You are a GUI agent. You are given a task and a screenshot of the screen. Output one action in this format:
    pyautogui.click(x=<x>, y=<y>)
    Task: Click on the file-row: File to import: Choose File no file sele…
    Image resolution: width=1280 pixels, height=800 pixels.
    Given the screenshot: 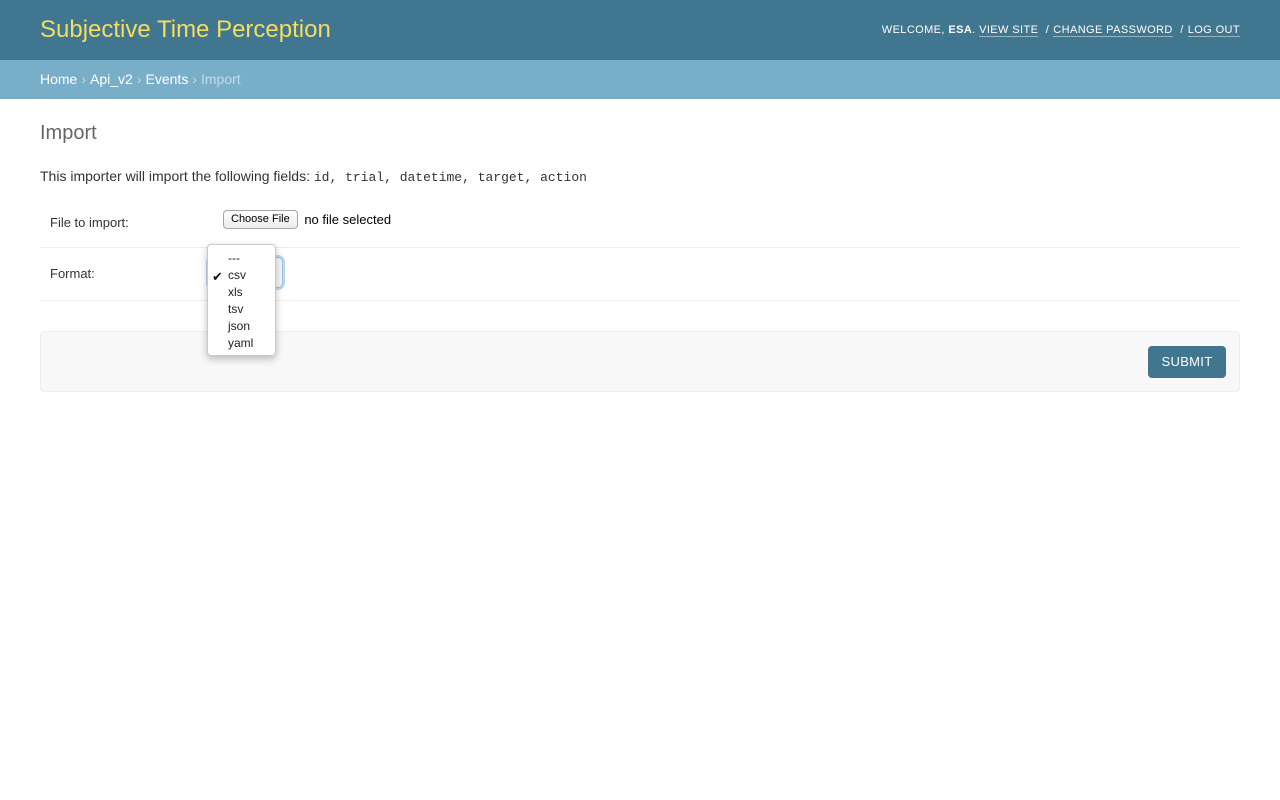 What is the action you would take?
    pyautogui.click(x=640, y=223)
    